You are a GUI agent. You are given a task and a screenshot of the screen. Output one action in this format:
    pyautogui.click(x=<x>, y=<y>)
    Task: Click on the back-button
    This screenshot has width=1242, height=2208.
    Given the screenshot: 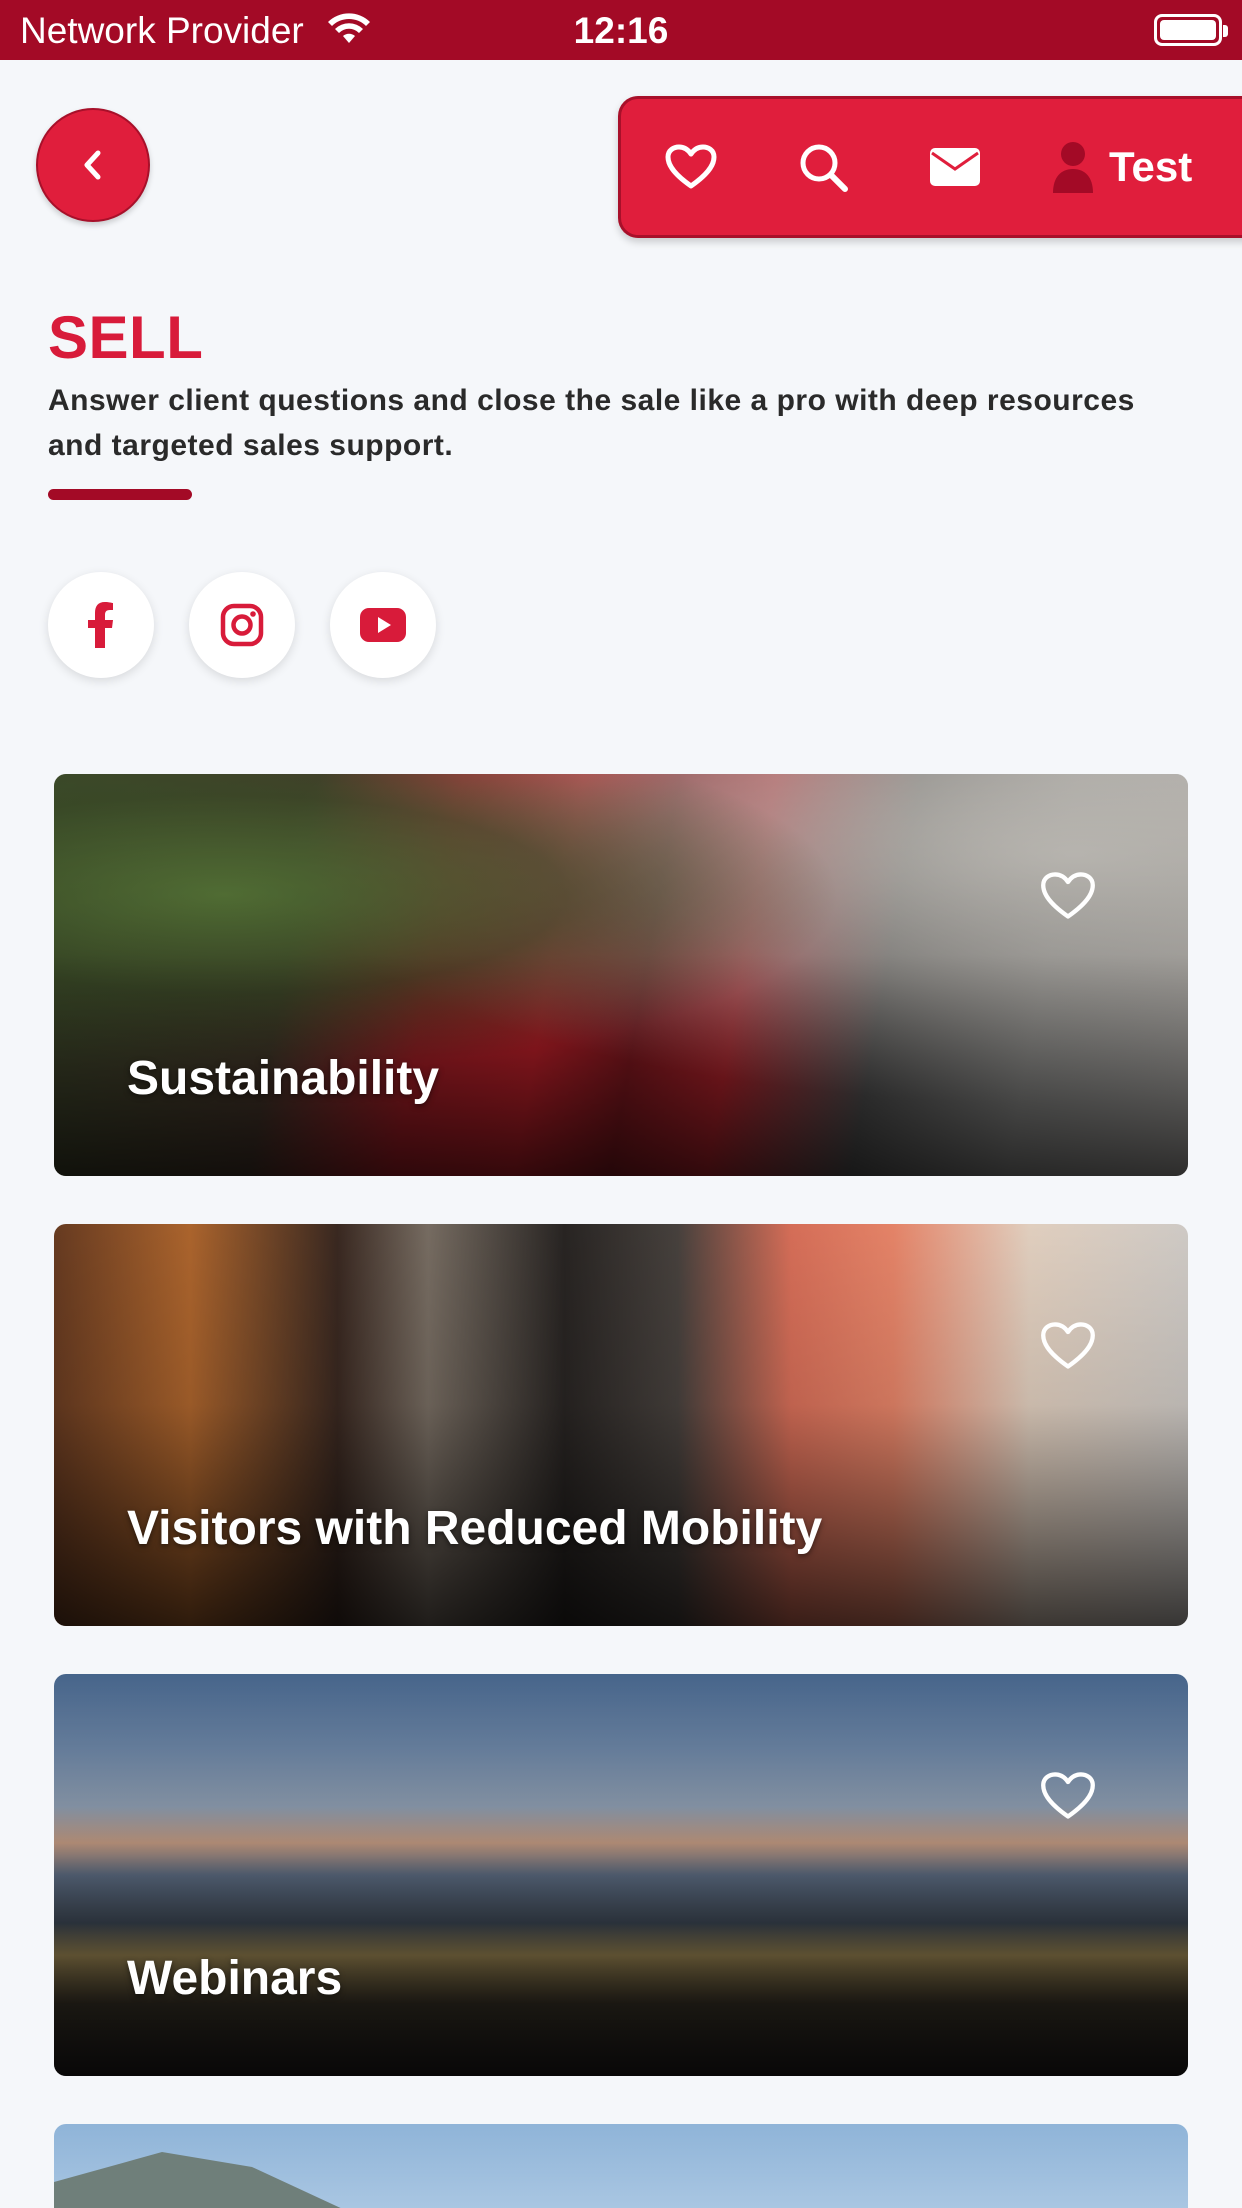 What is the action you would take?
    pyautogui.click(x=93, y=165)
    